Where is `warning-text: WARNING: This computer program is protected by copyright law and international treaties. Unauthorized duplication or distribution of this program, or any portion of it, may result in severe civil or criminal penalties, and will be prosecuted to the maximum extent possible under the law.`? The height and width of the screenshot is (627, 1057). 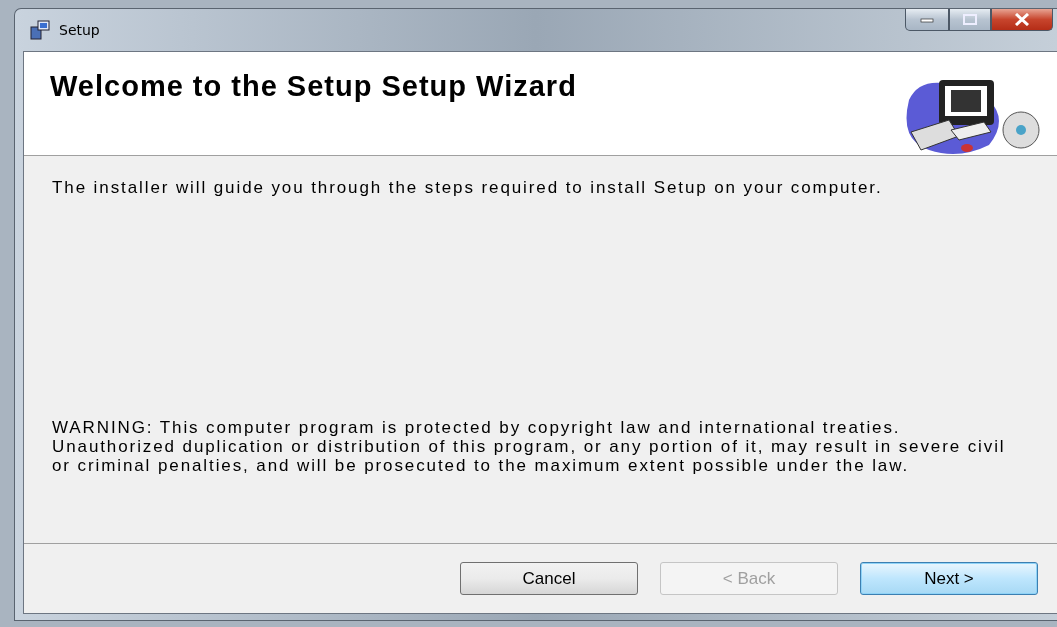
warning-text: WARNING: This computer program is protected by copyright law and international treaties. Unauthorized duplication or distribution of this program, or any portion of it, may result in severe civil or criminal penalties, and will be prosecuted to the maximum extent possible under the law. is located at coordinates (529, 446).